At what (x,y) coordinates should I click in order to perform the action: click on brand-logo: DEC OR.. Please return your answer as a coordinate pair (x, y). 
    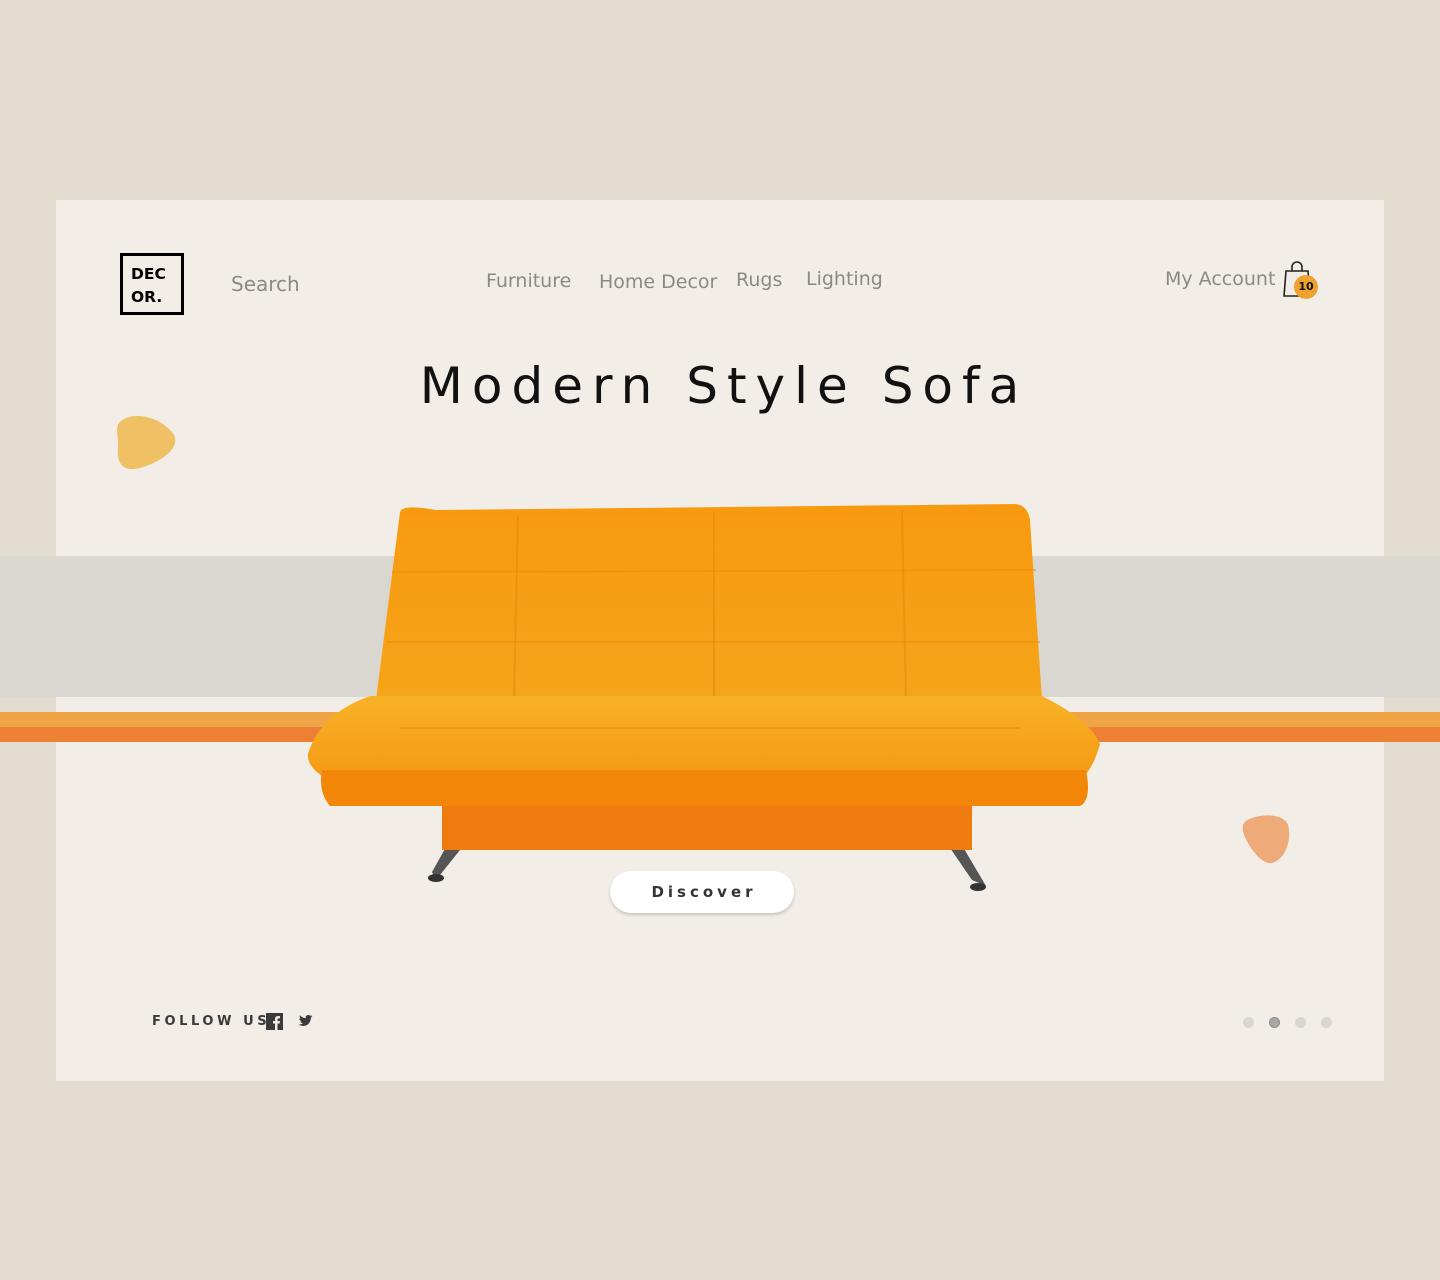
    Looking at the image, I should click on (152, 284).